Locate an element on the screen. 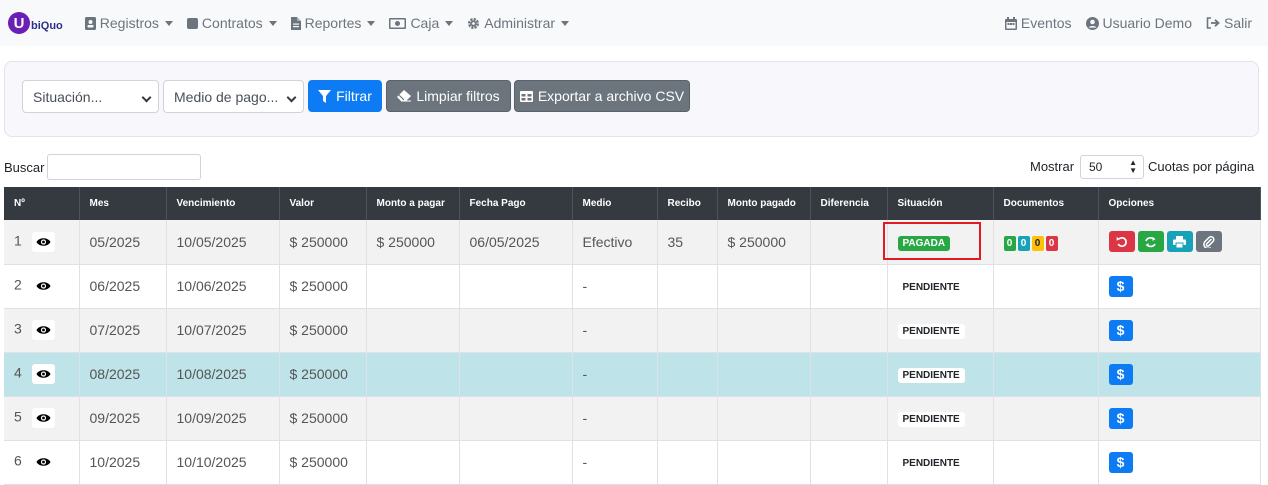 This screenshot has width=1268, height=485. cell-vencimiento: 10/07/2025 is located at coordinates (223, 330).